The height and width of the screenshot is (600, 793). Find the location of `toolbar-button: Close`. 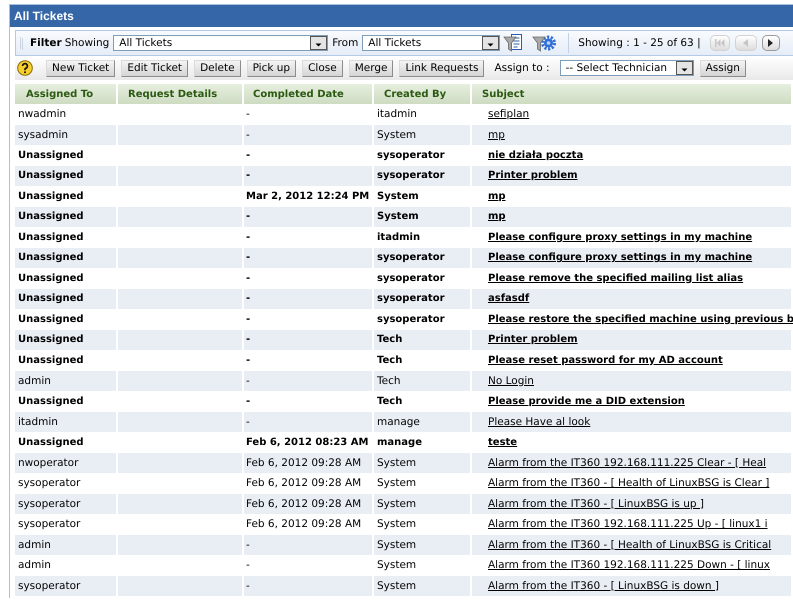

toolbar-button: Close is located at coordinates (322, 68).